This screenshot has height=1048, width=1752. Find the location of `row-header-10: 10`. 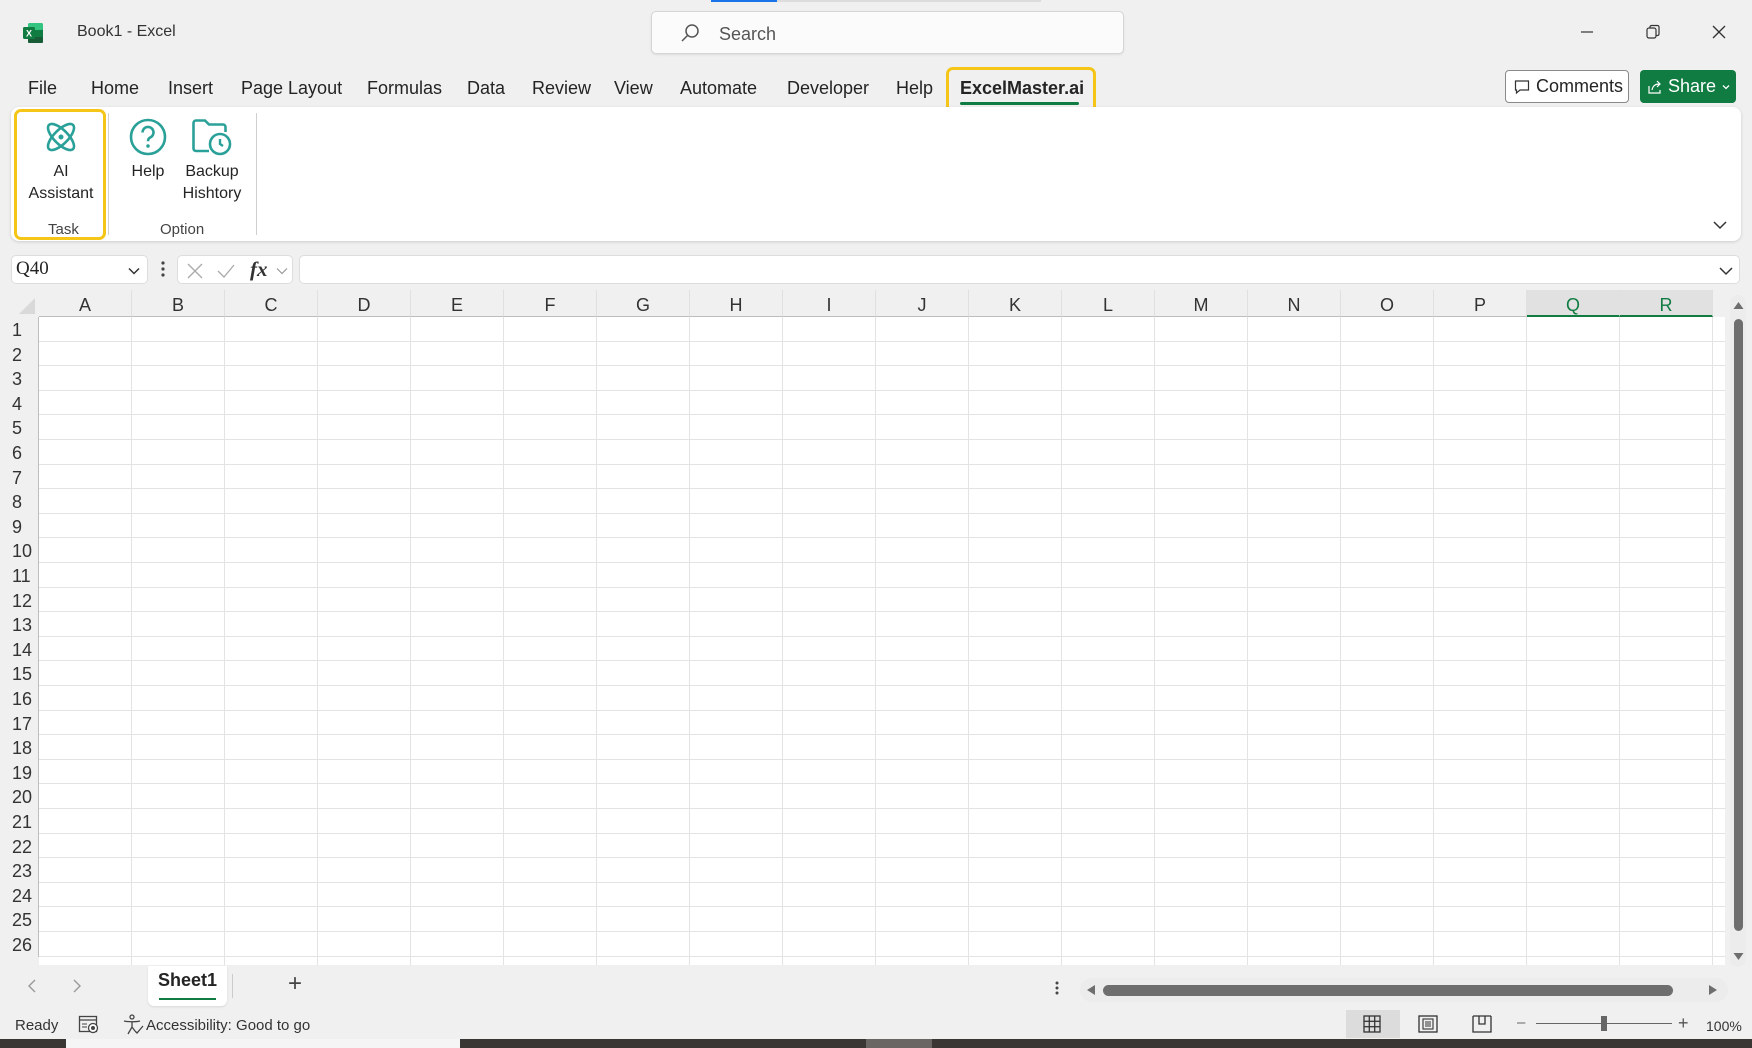

row-header-10: 10 is located at coordinates (19, 550).